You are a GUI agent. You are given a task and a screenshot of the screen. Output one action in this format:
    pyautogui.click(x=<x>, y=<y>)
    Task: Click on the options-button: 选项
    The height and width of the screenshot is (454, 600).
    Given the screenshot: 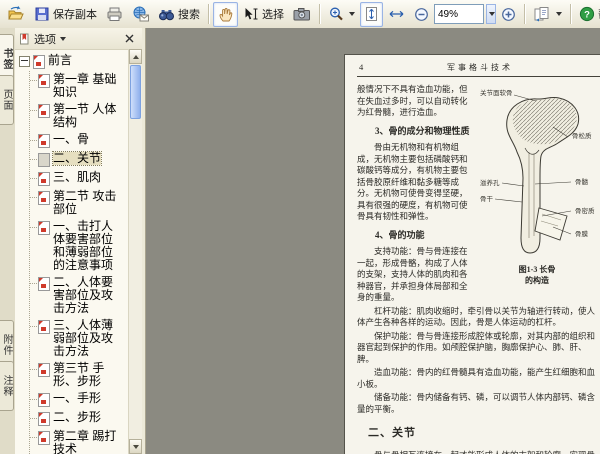 What is the action you would take?
    pyautogui.click(x=50, y=39)
    